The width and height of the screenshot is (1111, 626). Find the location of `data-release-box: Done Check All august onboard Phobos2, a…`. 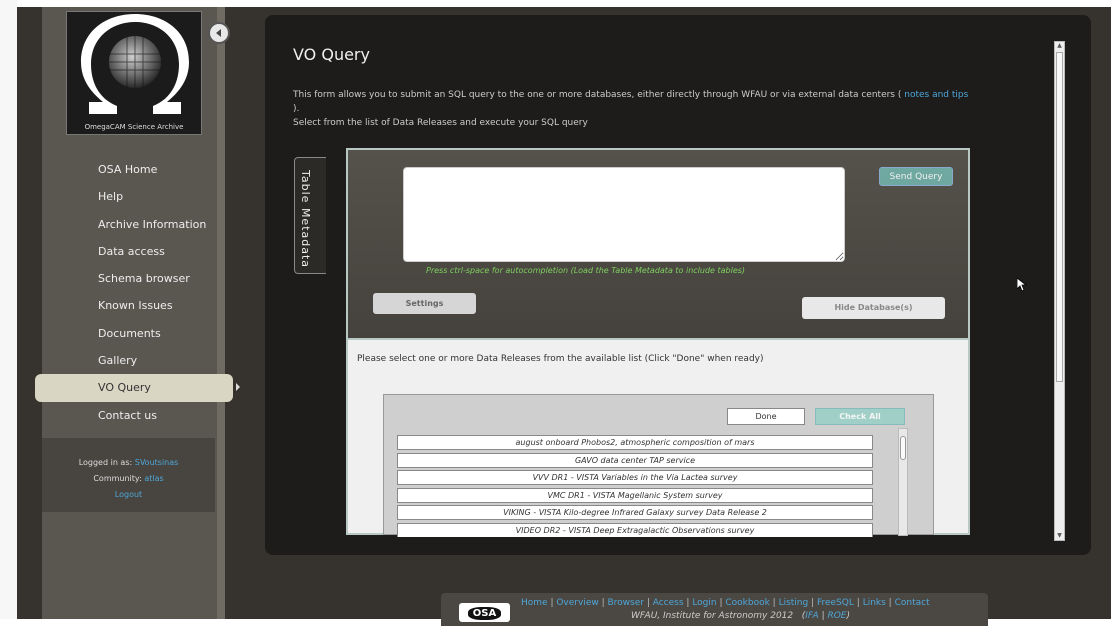

data-release-box: Done Check All august onboard Phobos2, a… is located at coordinates (658, 465).